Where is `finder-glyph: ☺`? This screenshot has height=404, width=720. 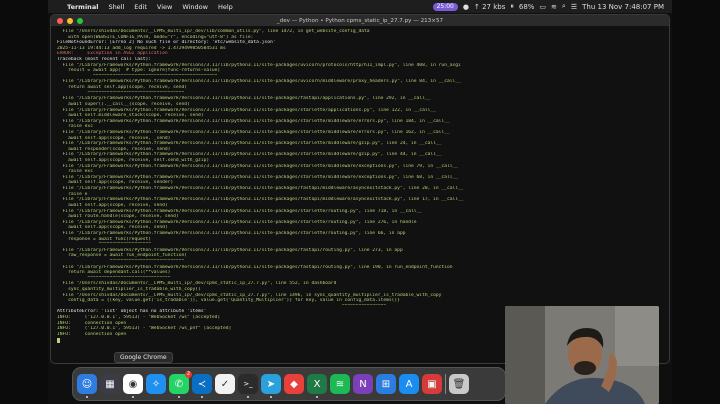 finder-glyph: ☺ is located at coordinates (87, 384).